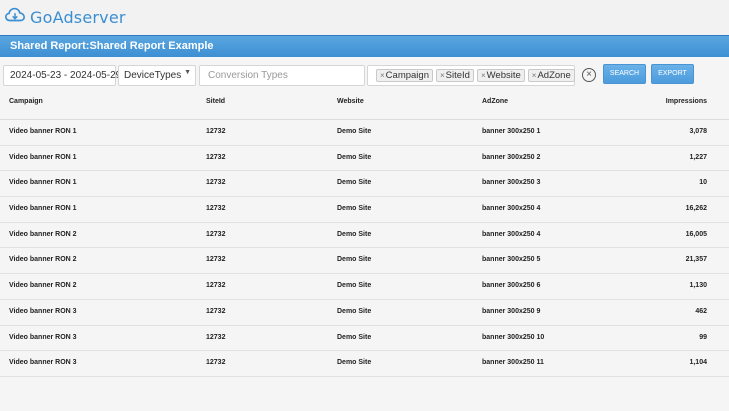  What do you see at coordinates (364, 46) in the screenshot?
I see `page-header: Shared Report:Shared Report Example` at bounding box center [364, 46].